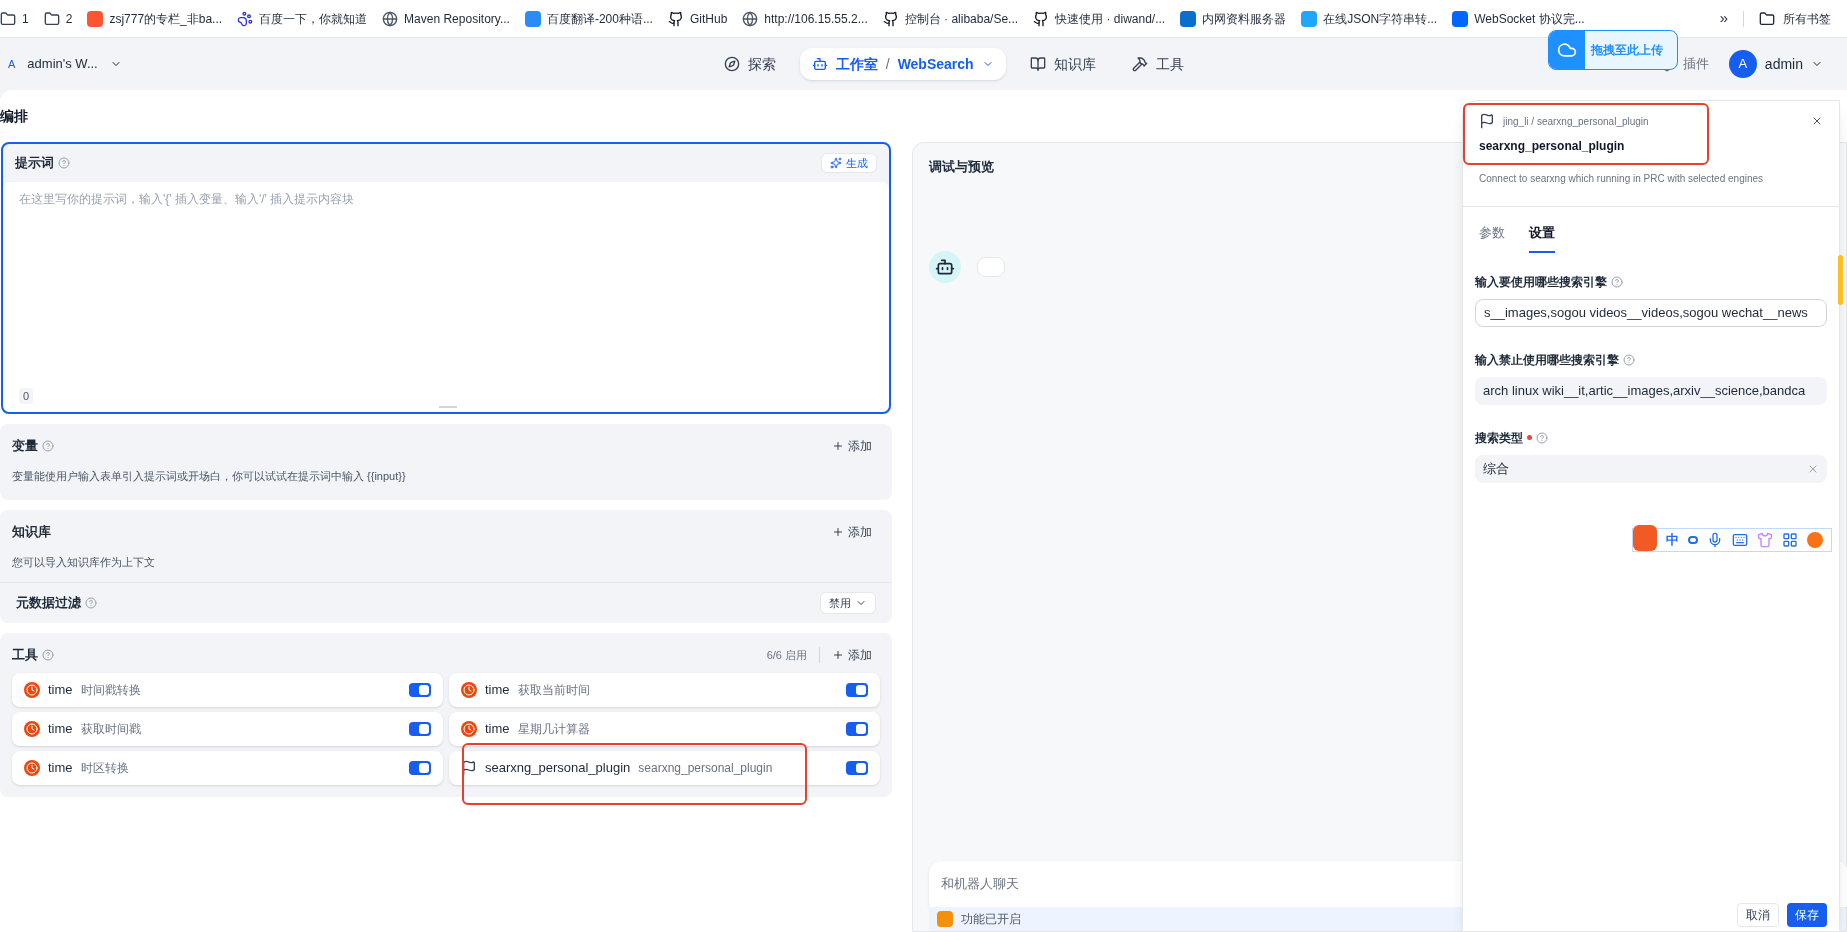 The height and width of the screenshot is (932, 1847). I want to click on all-bookmarks: 所有书签, so click(1803, 18).